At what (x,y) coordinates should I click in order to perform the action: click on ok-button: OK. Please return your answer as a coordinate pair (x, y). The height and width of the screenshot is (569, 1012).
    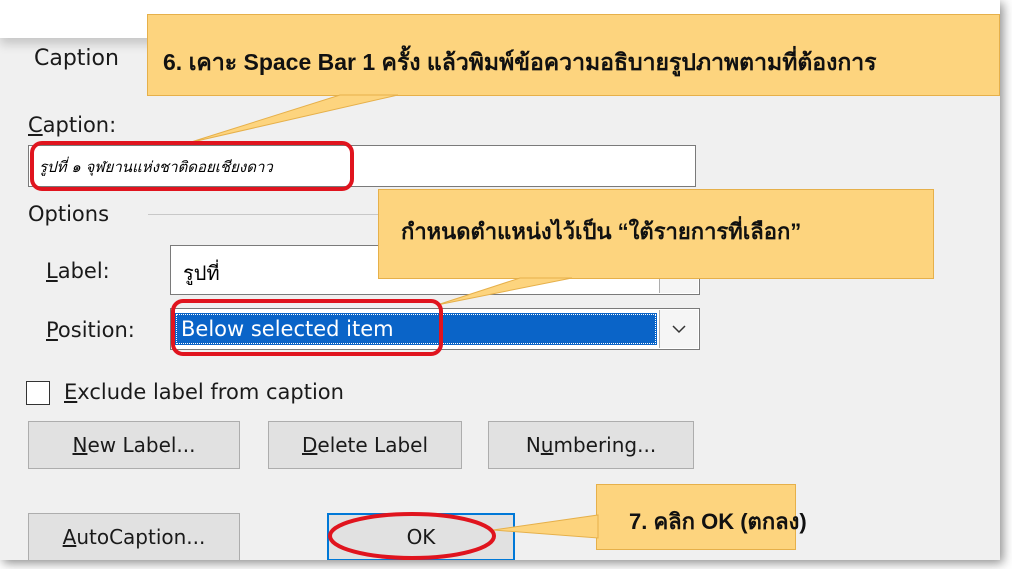
    Looking at the image, I should click on (421, 536).